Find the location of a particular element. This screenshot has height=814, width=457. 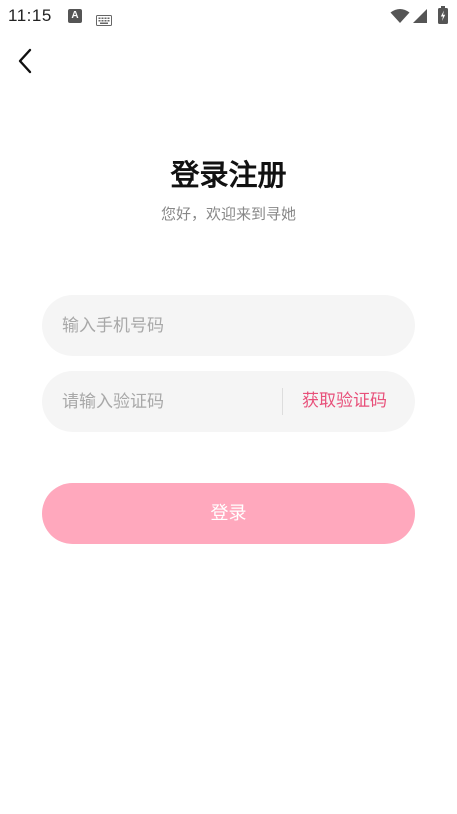

signal-icon is located at coordinates (420, 18).